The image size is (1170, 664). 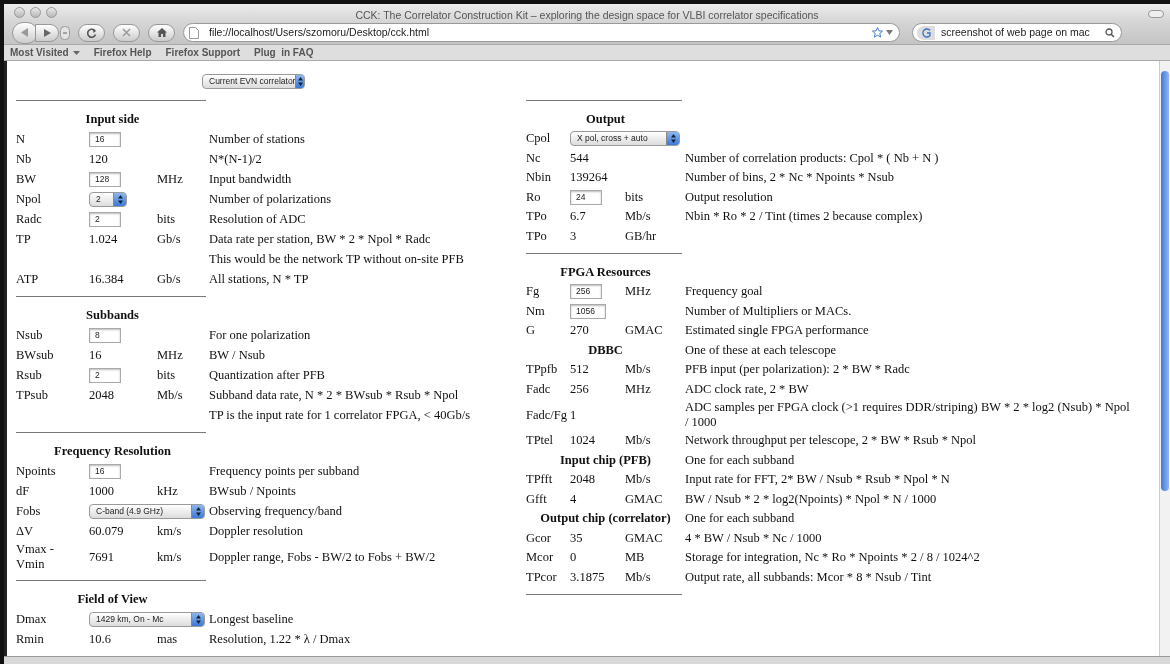 What do you see at coordinates (106, 531) in the screenshot?
I see `field-value: 60.079` at bounding box center [106, 531].